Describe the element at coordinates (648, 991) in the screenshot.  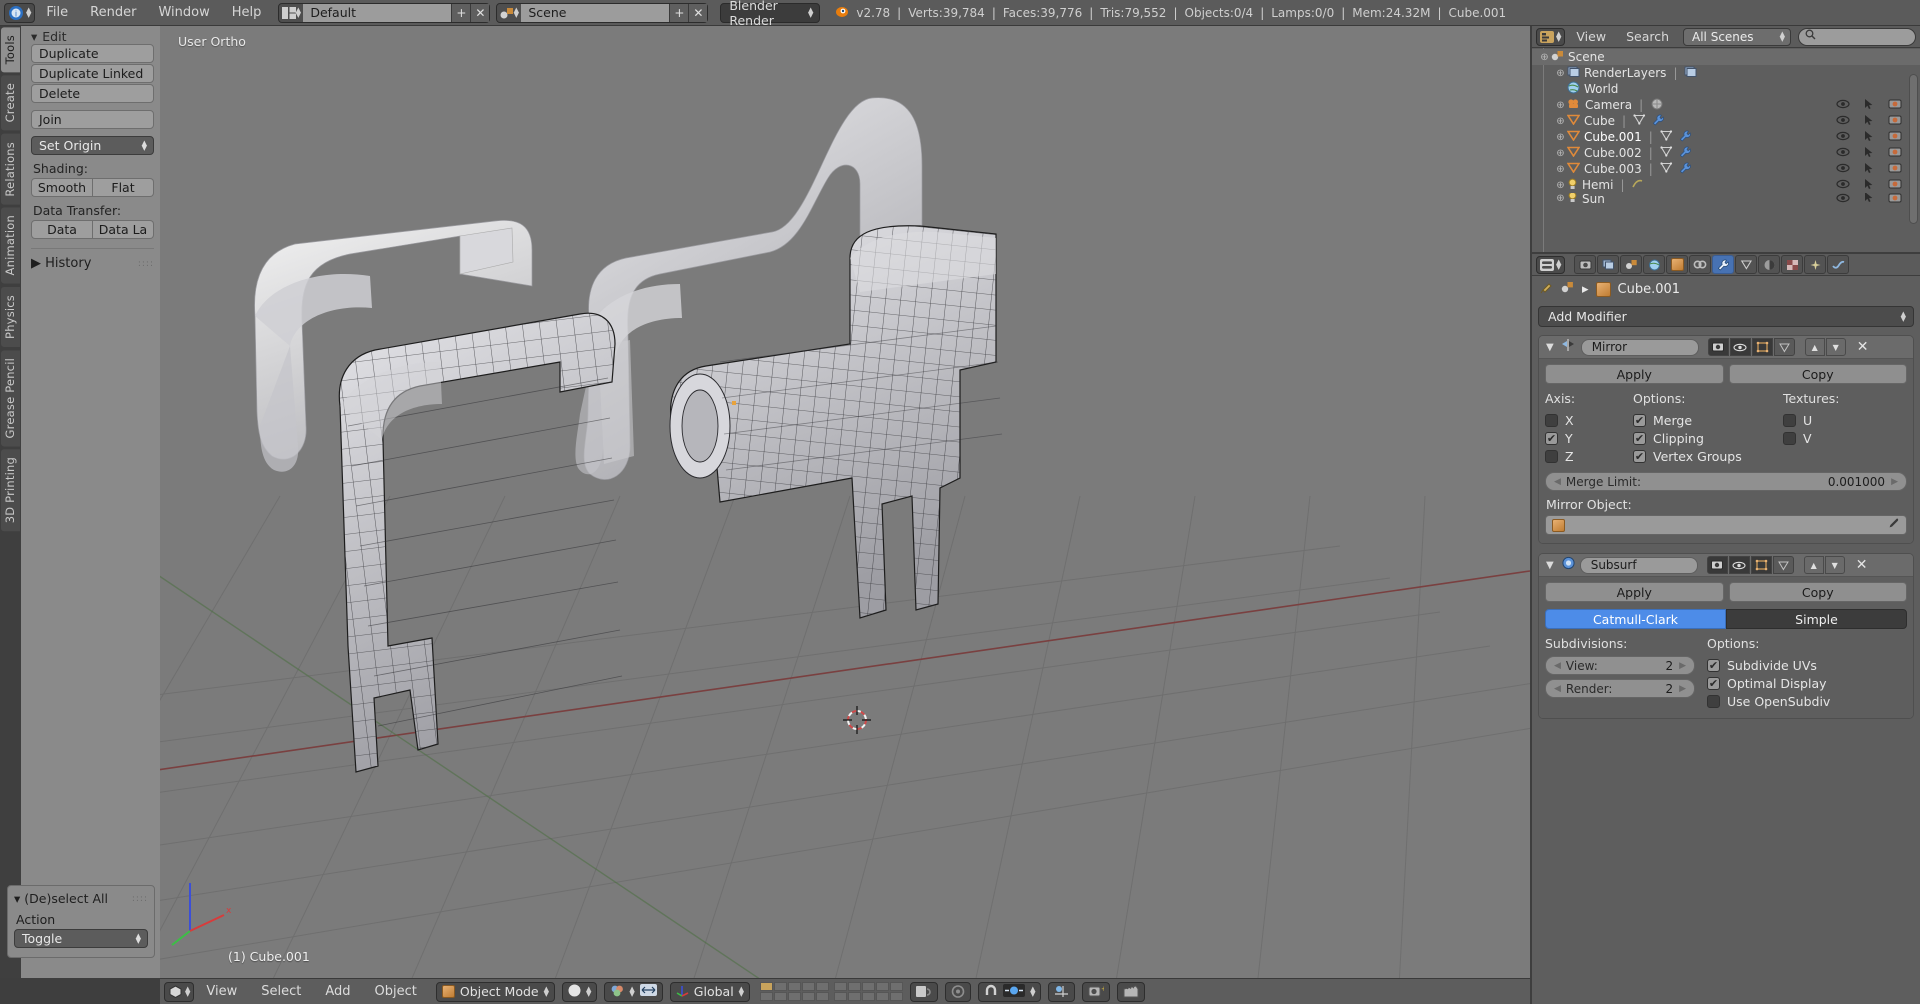
I see `manipulator-icon` at that location.